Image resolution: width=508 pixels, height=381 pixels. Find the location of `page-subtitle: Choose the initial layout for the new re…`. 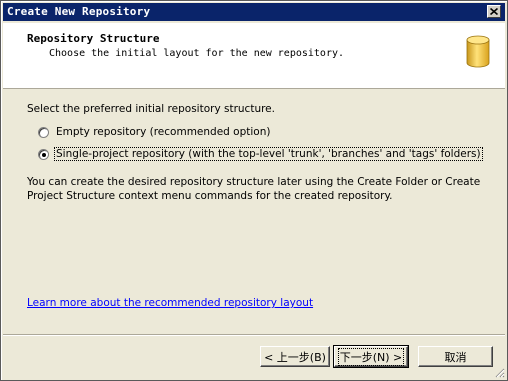

page-subtitle: Choose the initial layout for the new re… is located at coordinates (197, 53).